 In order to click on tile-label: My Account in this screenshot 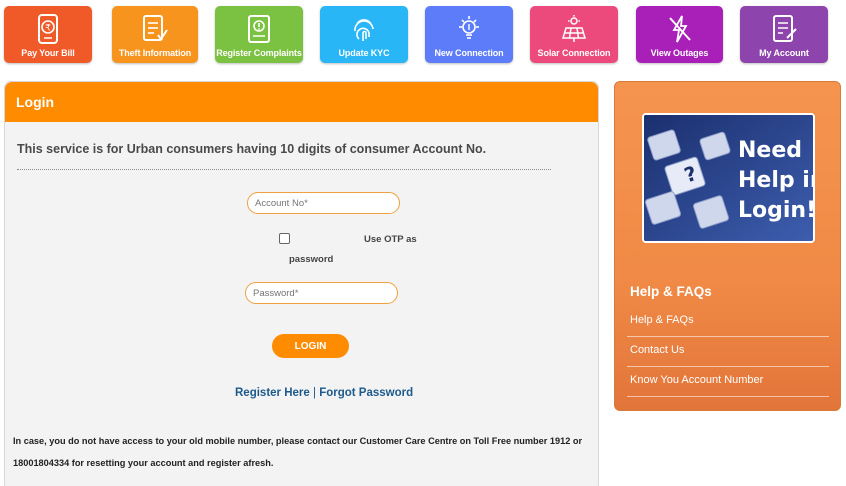, I will do `click(784, 53)`.